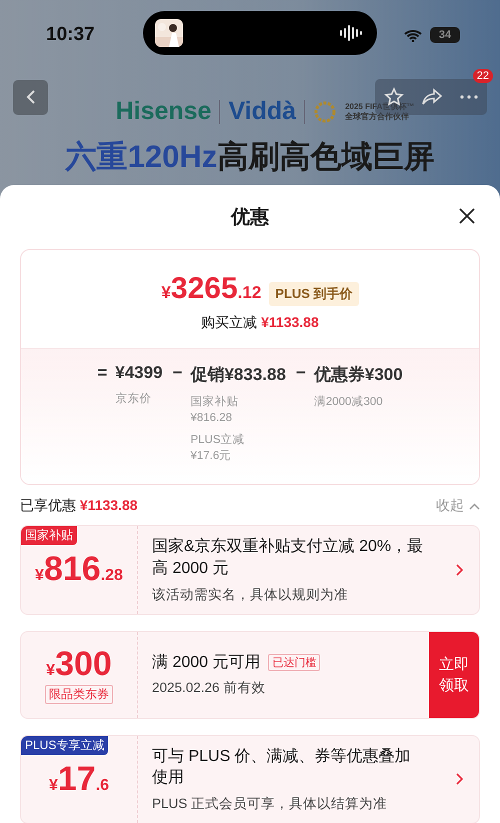  What do you see at coordinates (467, 216) in the screenshot?
I see `close-icon` at bounding box center [467, 216].